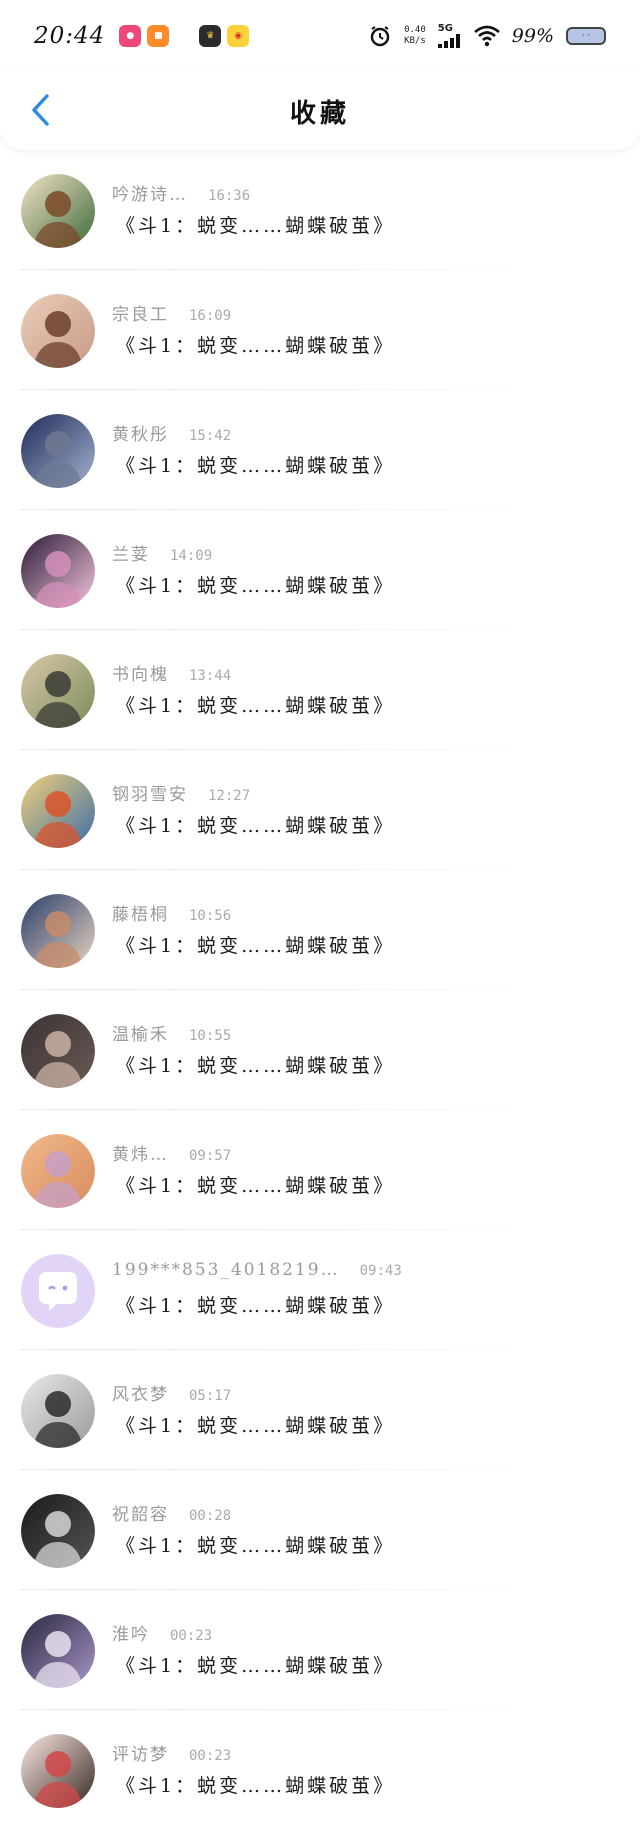  I want to click on item-time: 00:28, so click(210, 1516).